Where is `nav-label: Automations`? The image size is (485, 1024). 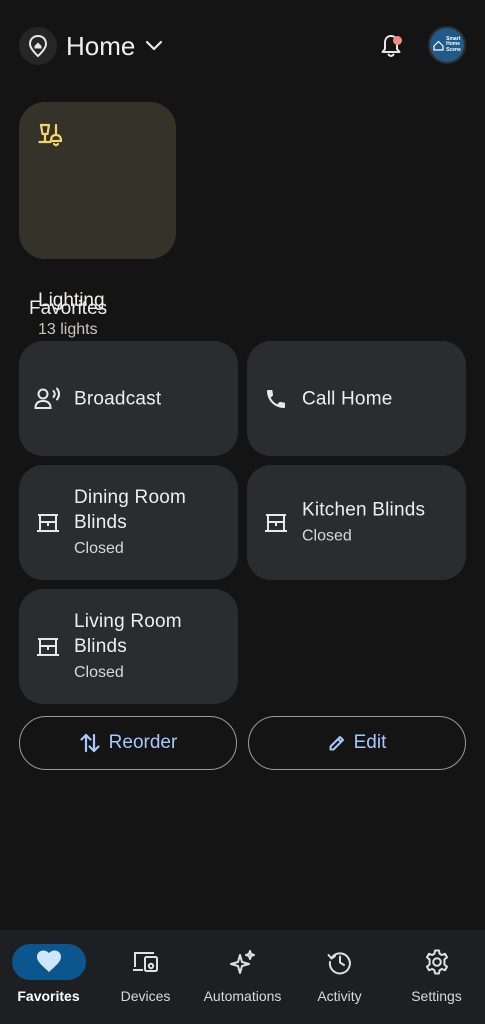
nav-label: Automations is located at coordinates (242, 996).